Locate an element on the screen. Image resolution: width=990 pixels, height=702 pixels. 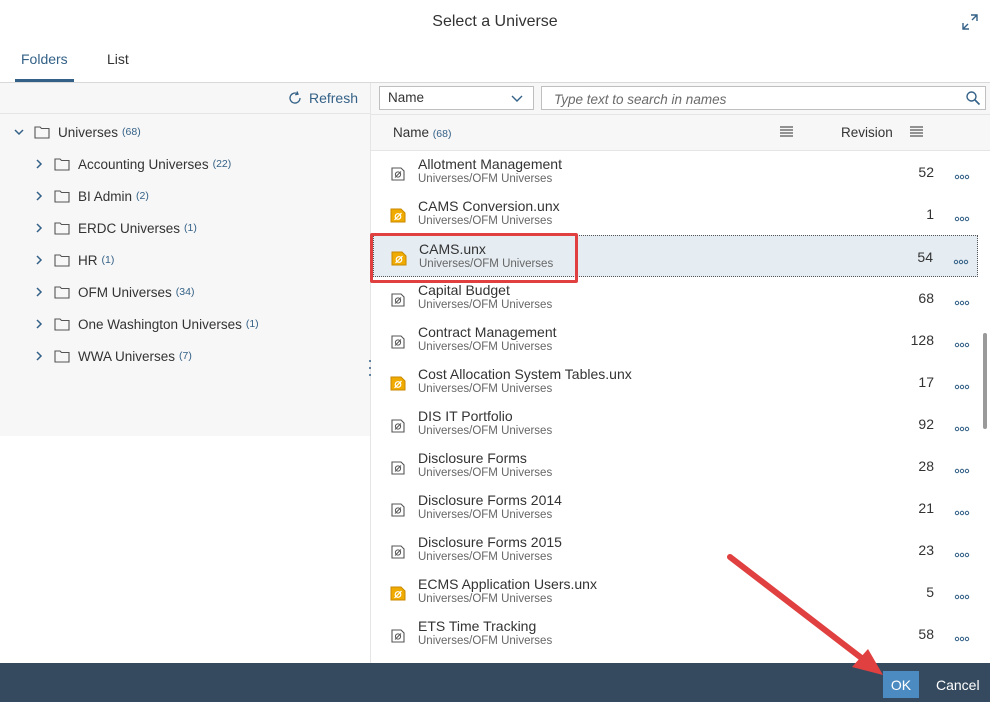
tab-folders: Folders is located at coordinates (44, 63).